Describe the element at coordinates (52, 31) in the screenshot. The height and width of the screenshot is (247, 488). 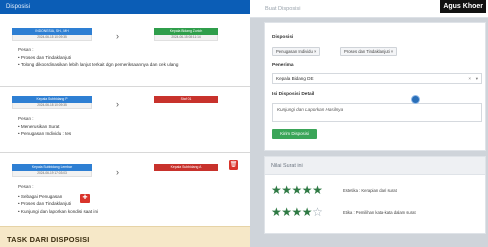
I see `sender-label: INDONESIA, SH., MH` at that location.